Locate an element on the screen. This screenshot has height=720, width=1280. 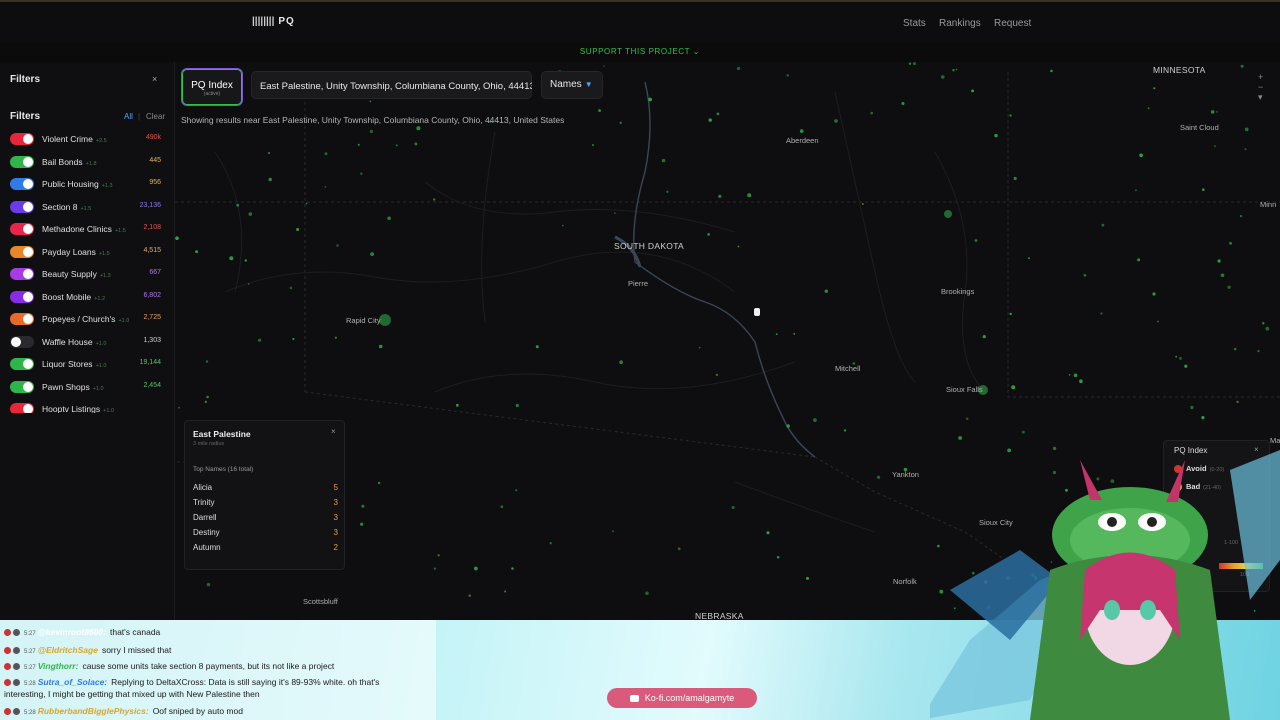
filter-row: Hooptv Listings +1.0 is located at coordinates (90, 407).